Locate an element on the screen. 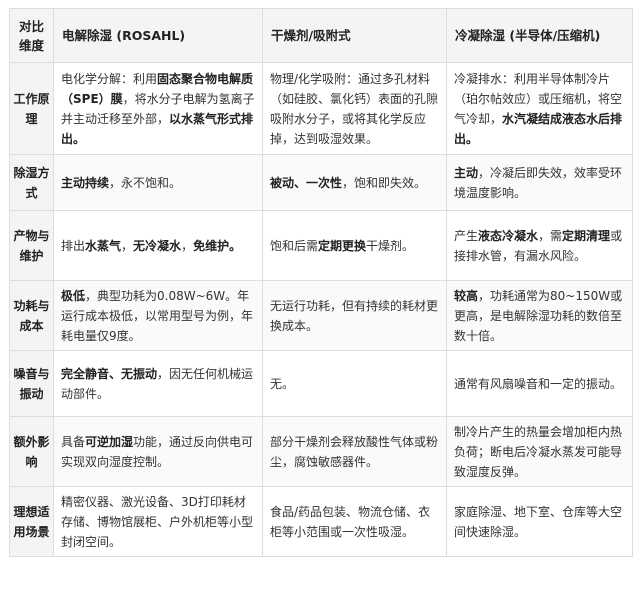  row-label: 工作原理 is located at coordinates (31, 108).